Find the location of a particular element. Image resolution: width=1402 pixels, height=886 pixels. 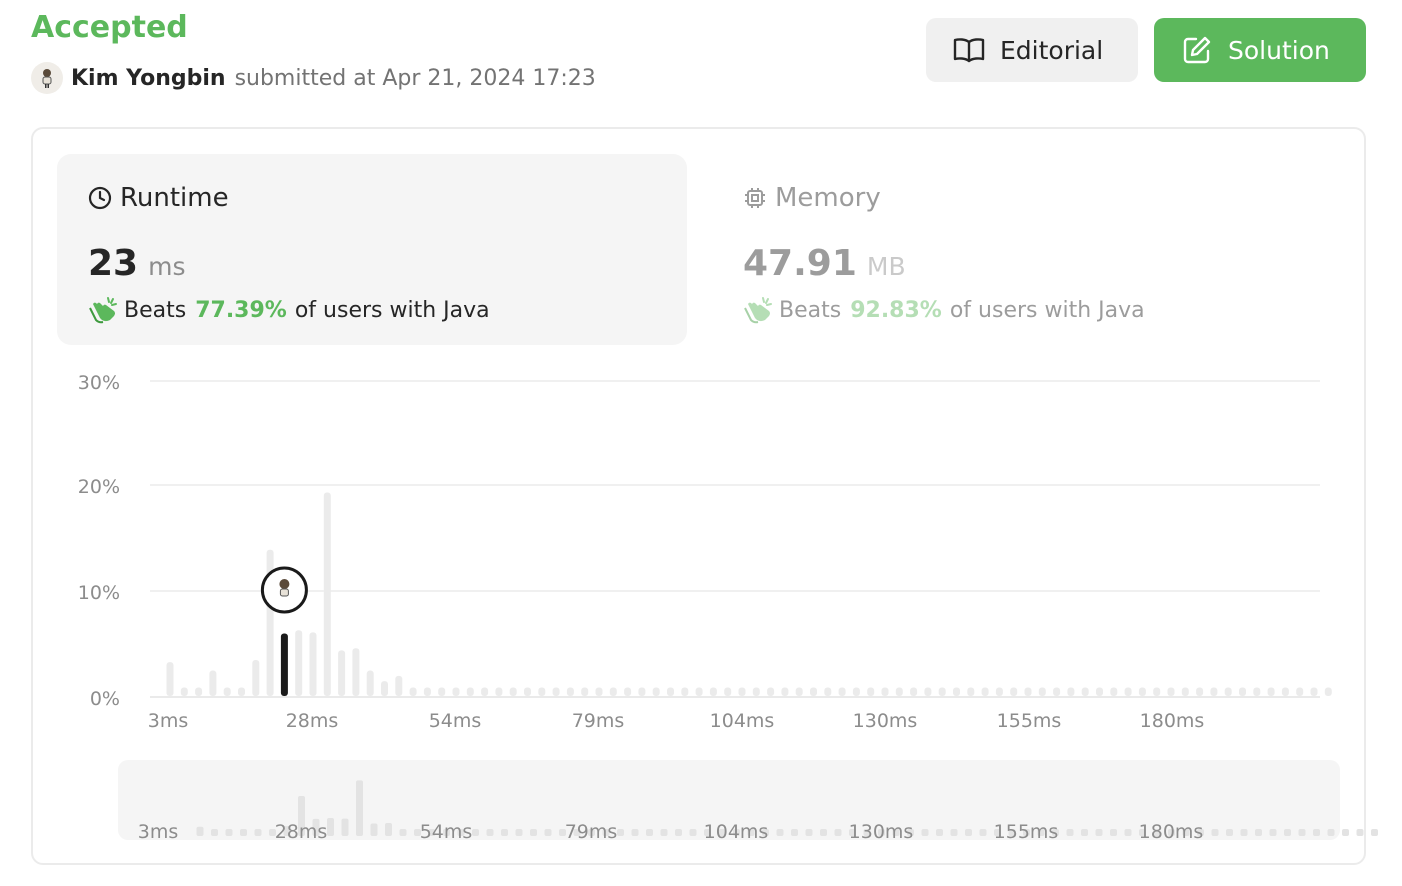

y-tick-label: 20% is located at coordinates (99, 487).